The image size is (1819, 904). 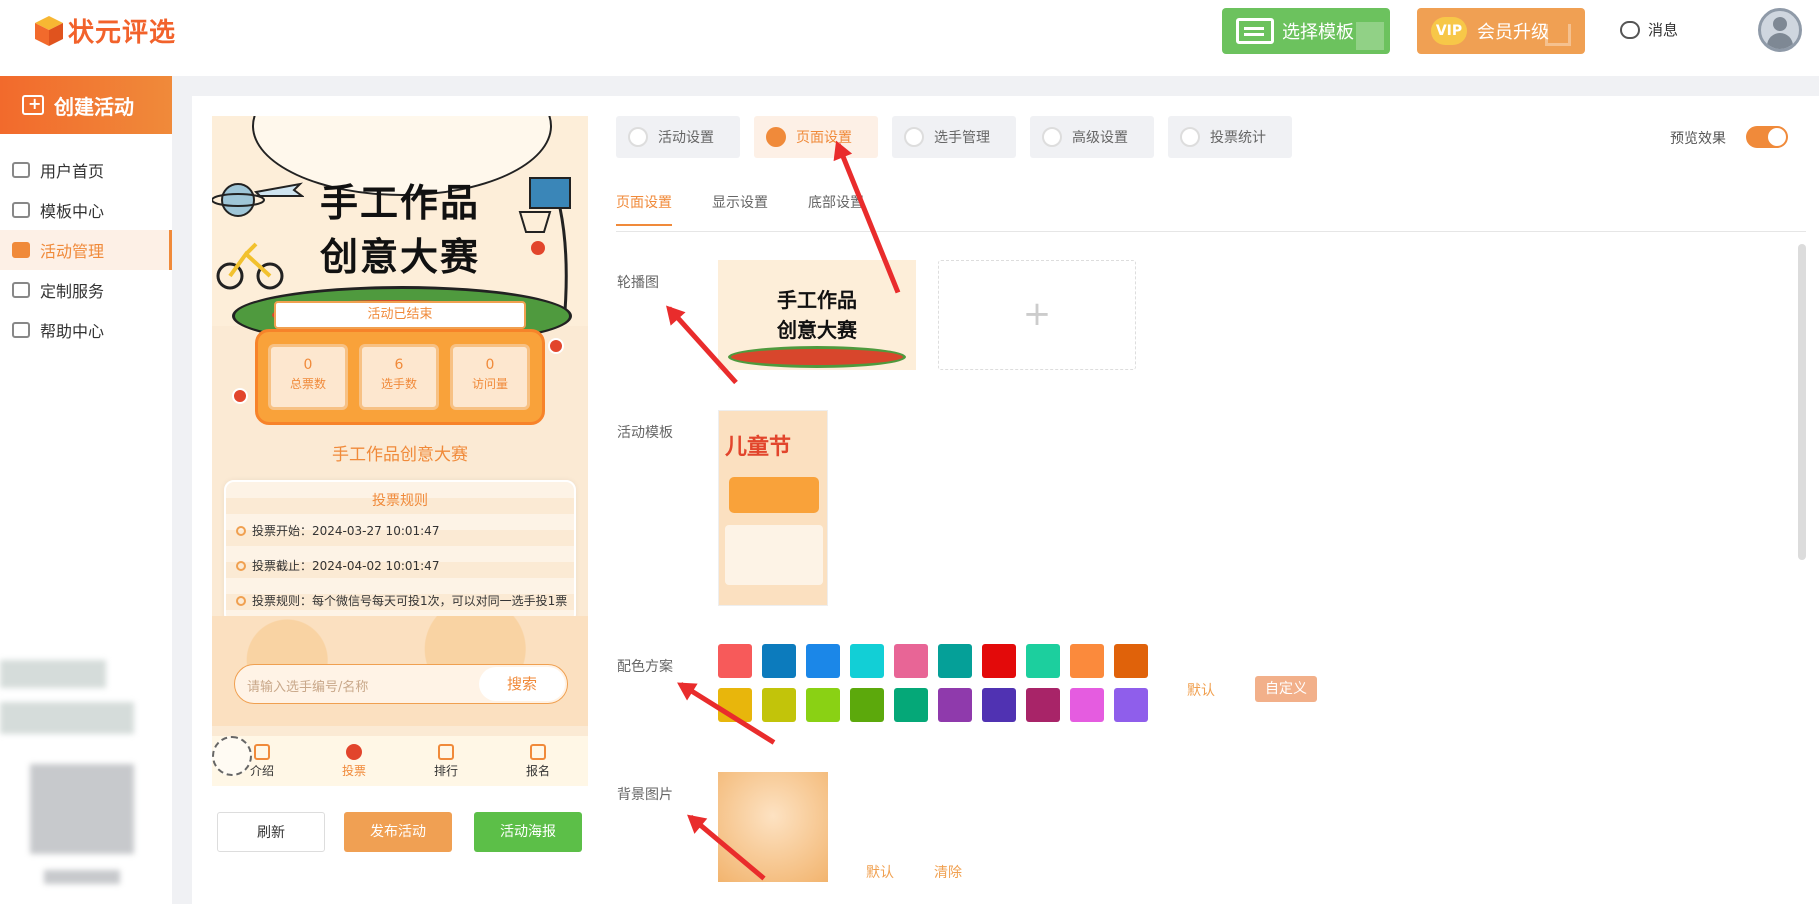 I want to click on rule-end: 投票截止：2024-04-02 10:01:47, so click(x=337, y=565).